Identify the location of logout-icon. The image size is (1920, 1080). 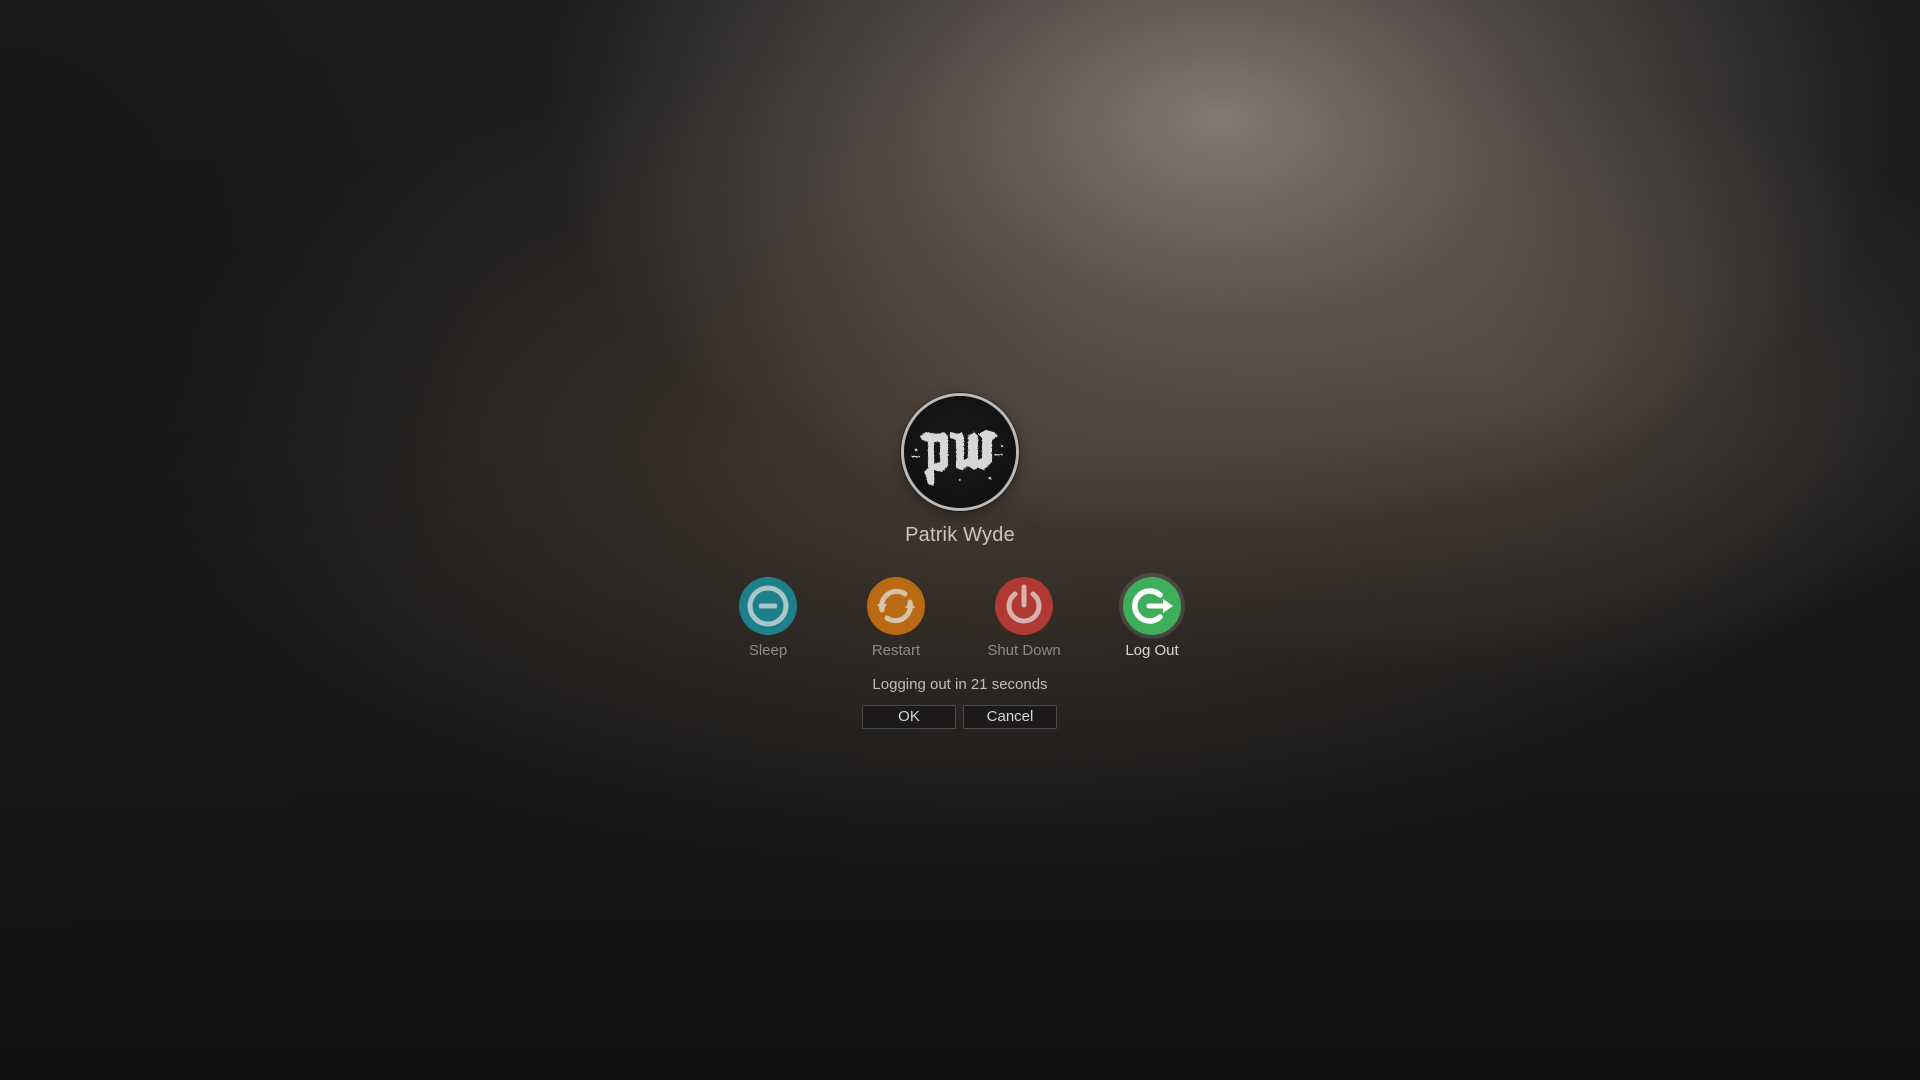
(1152, 606).